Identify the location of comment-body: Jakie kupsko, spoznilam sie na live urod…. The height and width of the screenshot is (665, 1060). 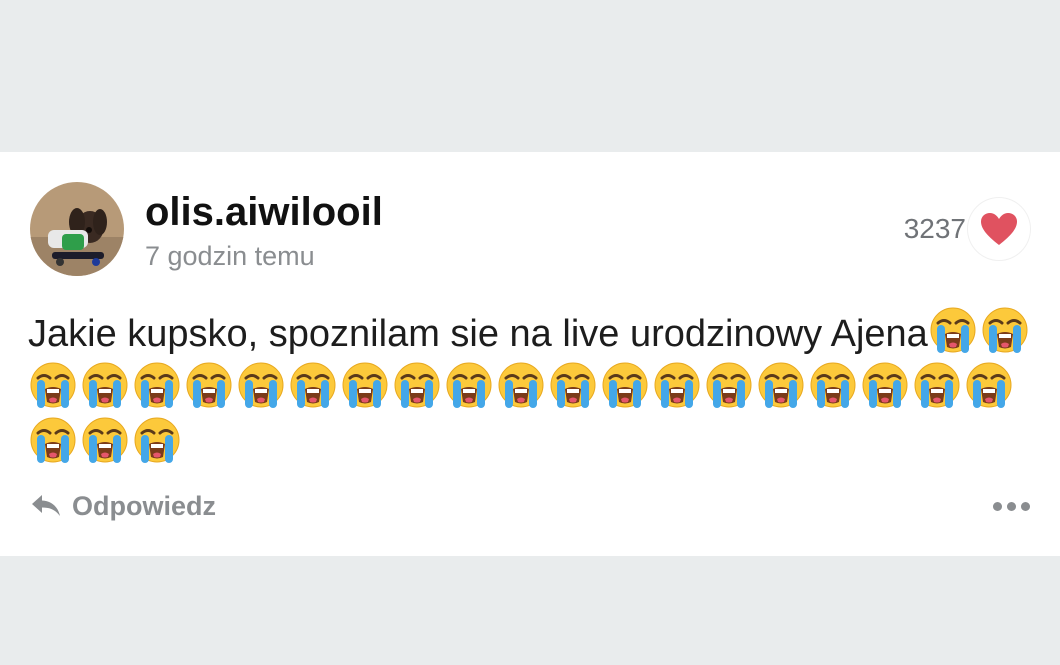
(478, 334).